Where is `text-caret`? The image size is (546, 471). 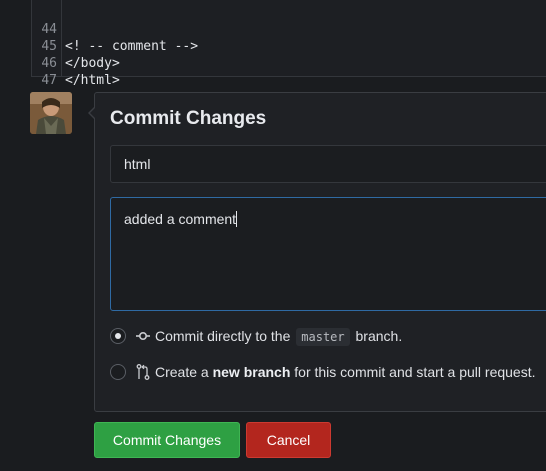
text-caret is located at coordinates (237, 219).